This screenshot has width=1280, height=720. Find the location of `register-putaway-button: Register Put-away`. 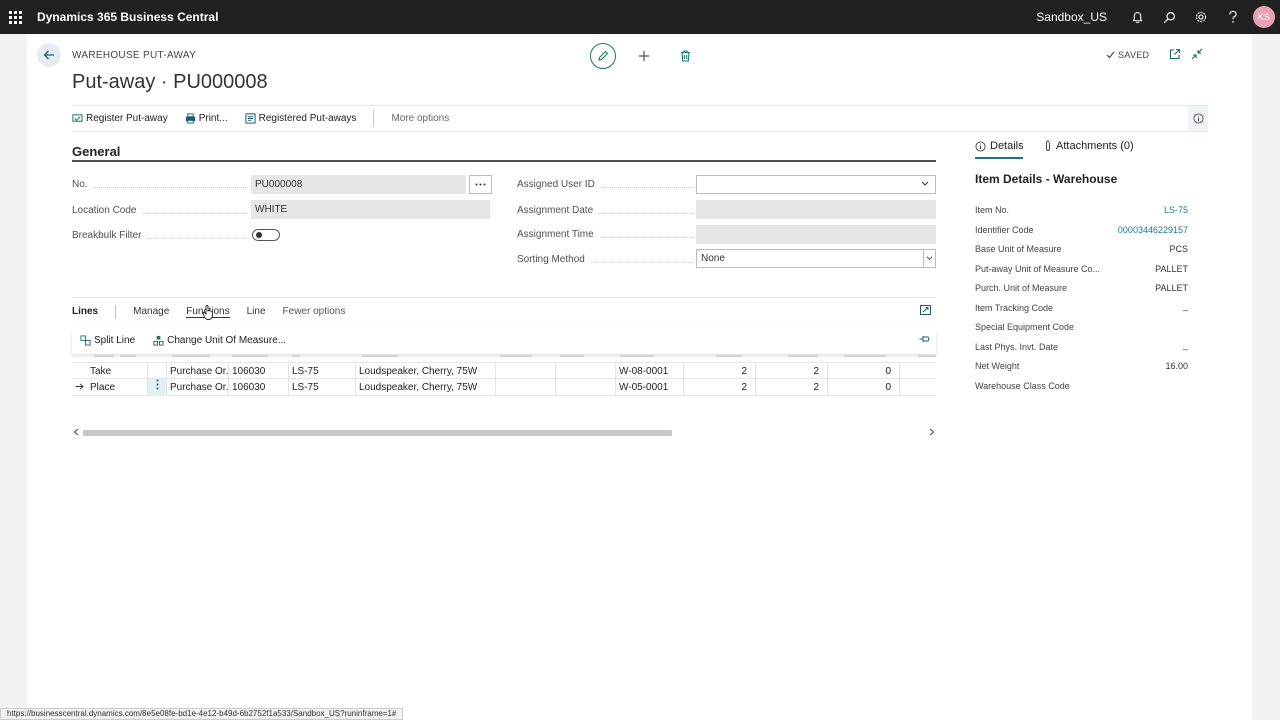

register-putaway-button: Register Put-away is located at coordinates (120, 118).